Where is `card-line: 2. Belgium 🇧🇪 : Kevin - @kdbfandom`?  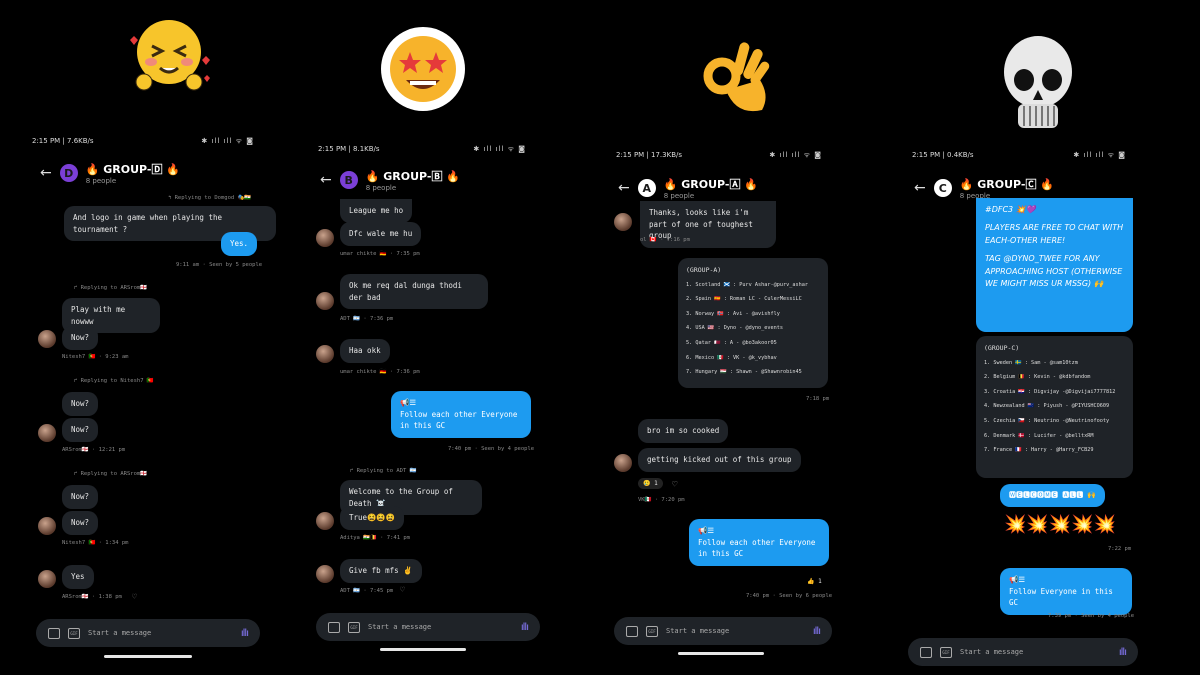
card-line: 2. Belgium 🇧🇪 : Kevin - @kdbfandom is located at coordinates (1037, 377).